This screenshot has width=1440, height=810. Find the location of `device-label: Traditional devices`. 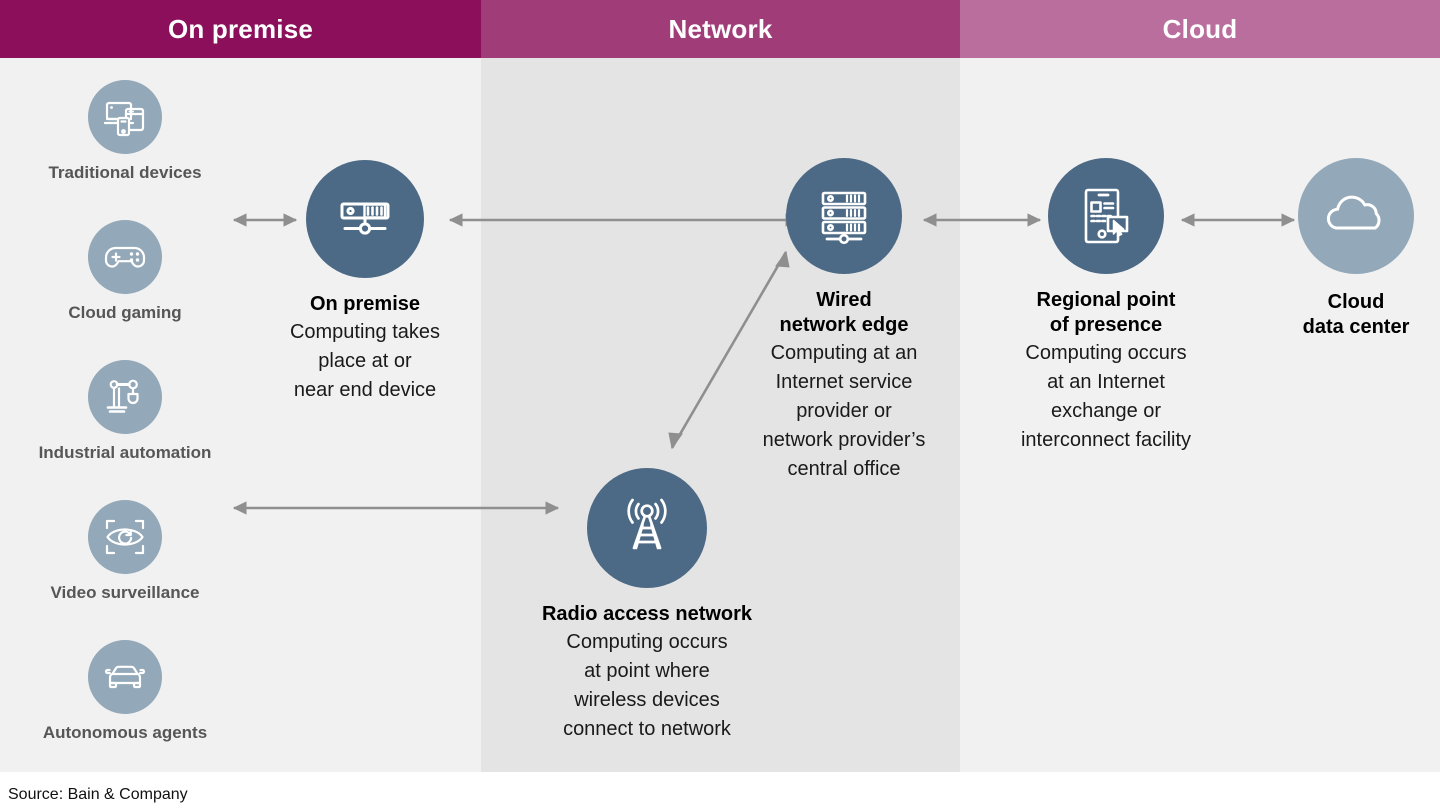

device-label: Traditional devices is located at coordinates (125, 172).